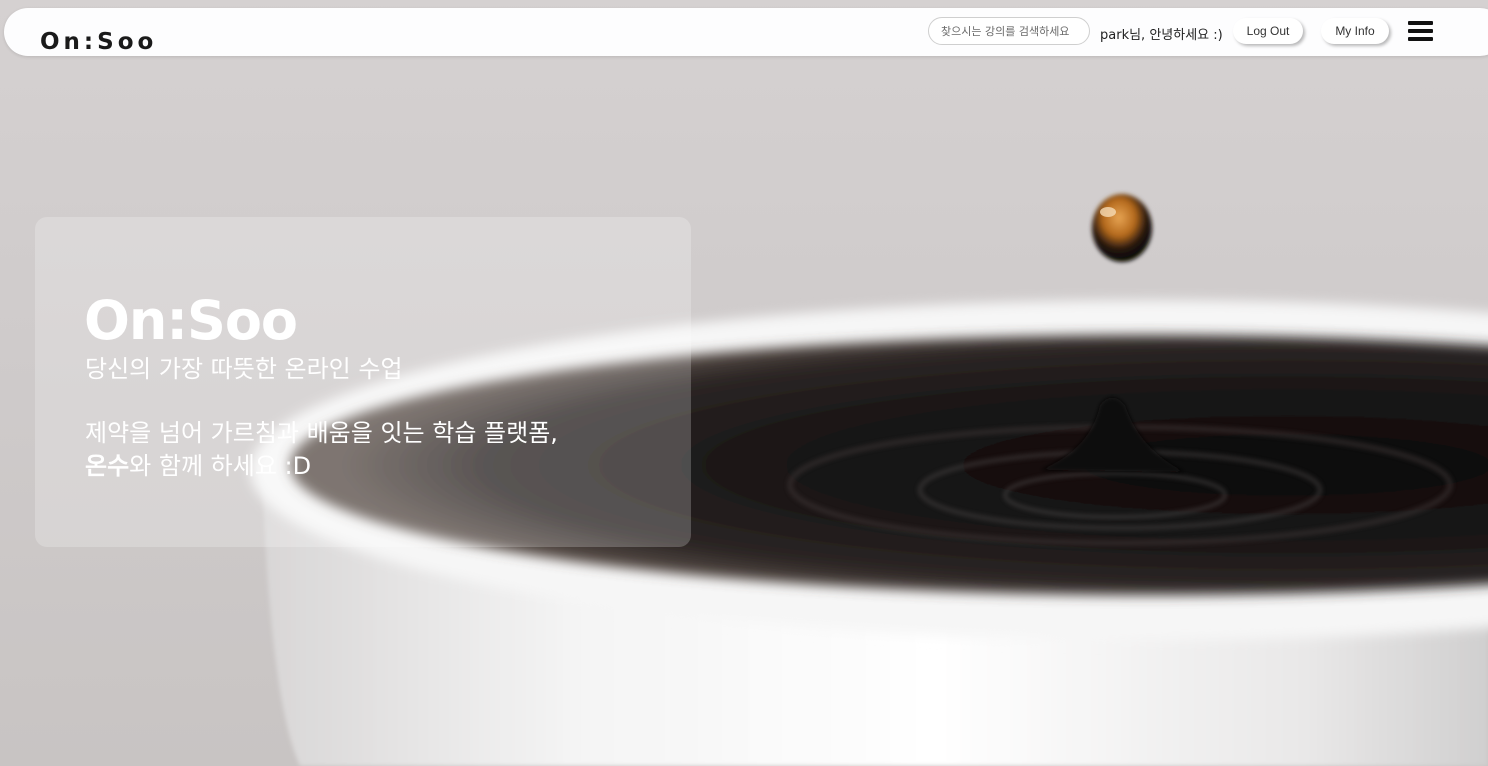 This screenshot has width=1488, height=766. I want to click on site-logo: On:Soo, so click(98, 42).